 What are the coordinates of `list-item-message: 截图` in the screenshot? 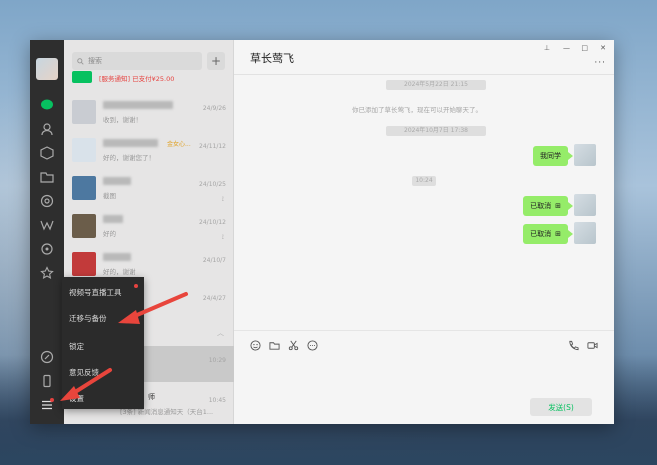 It's located at (109, 196).